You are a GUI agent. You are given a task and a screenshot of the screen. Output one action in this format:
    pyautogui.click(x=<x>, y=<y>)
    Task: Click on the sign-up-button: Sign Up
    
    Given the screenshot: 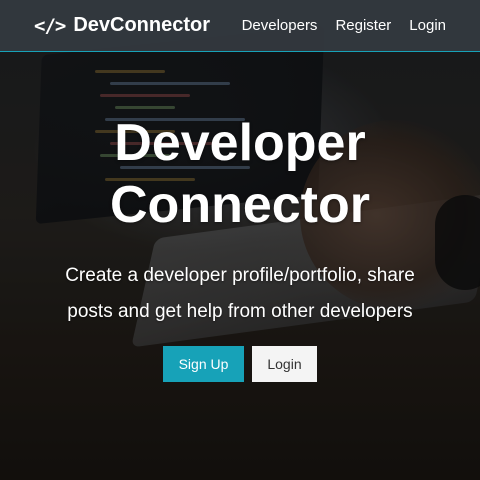 What is the action you would take?
    pyautogui.click(x=203, y=364)
    